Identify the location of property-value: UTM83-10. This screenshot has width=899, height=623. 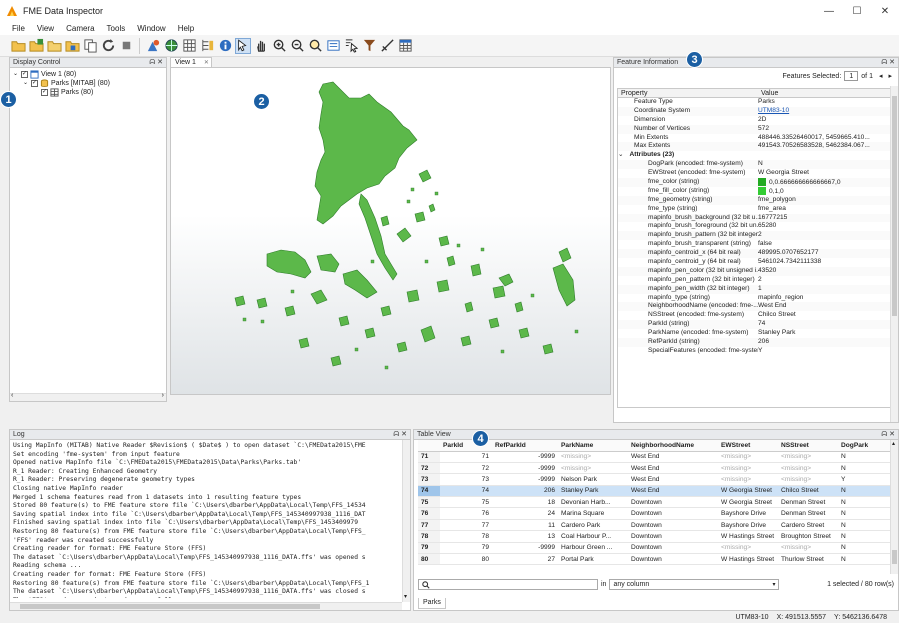
(826, 111).